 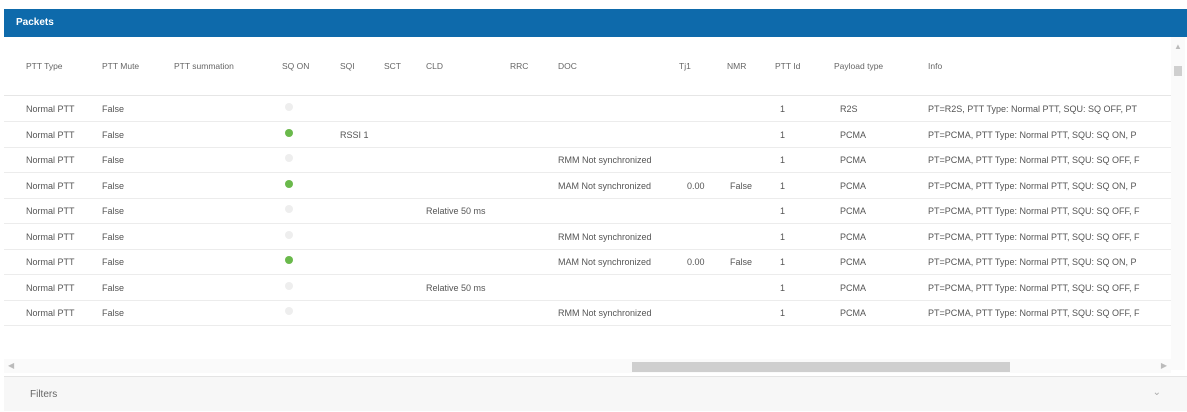 What do you see at coordinates (120, 66) in the screenshot?
I see `col-header-ptt-mute: PTT Mute` at bounding box center [120, 66].